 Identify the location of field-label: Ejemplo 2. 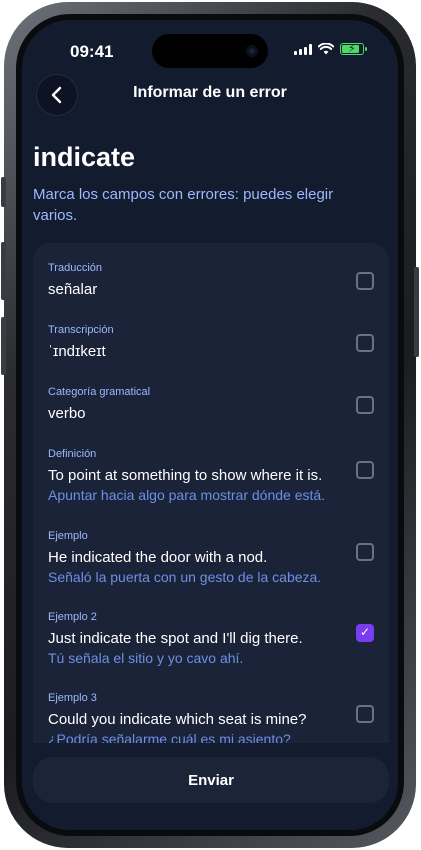
(72, 617).